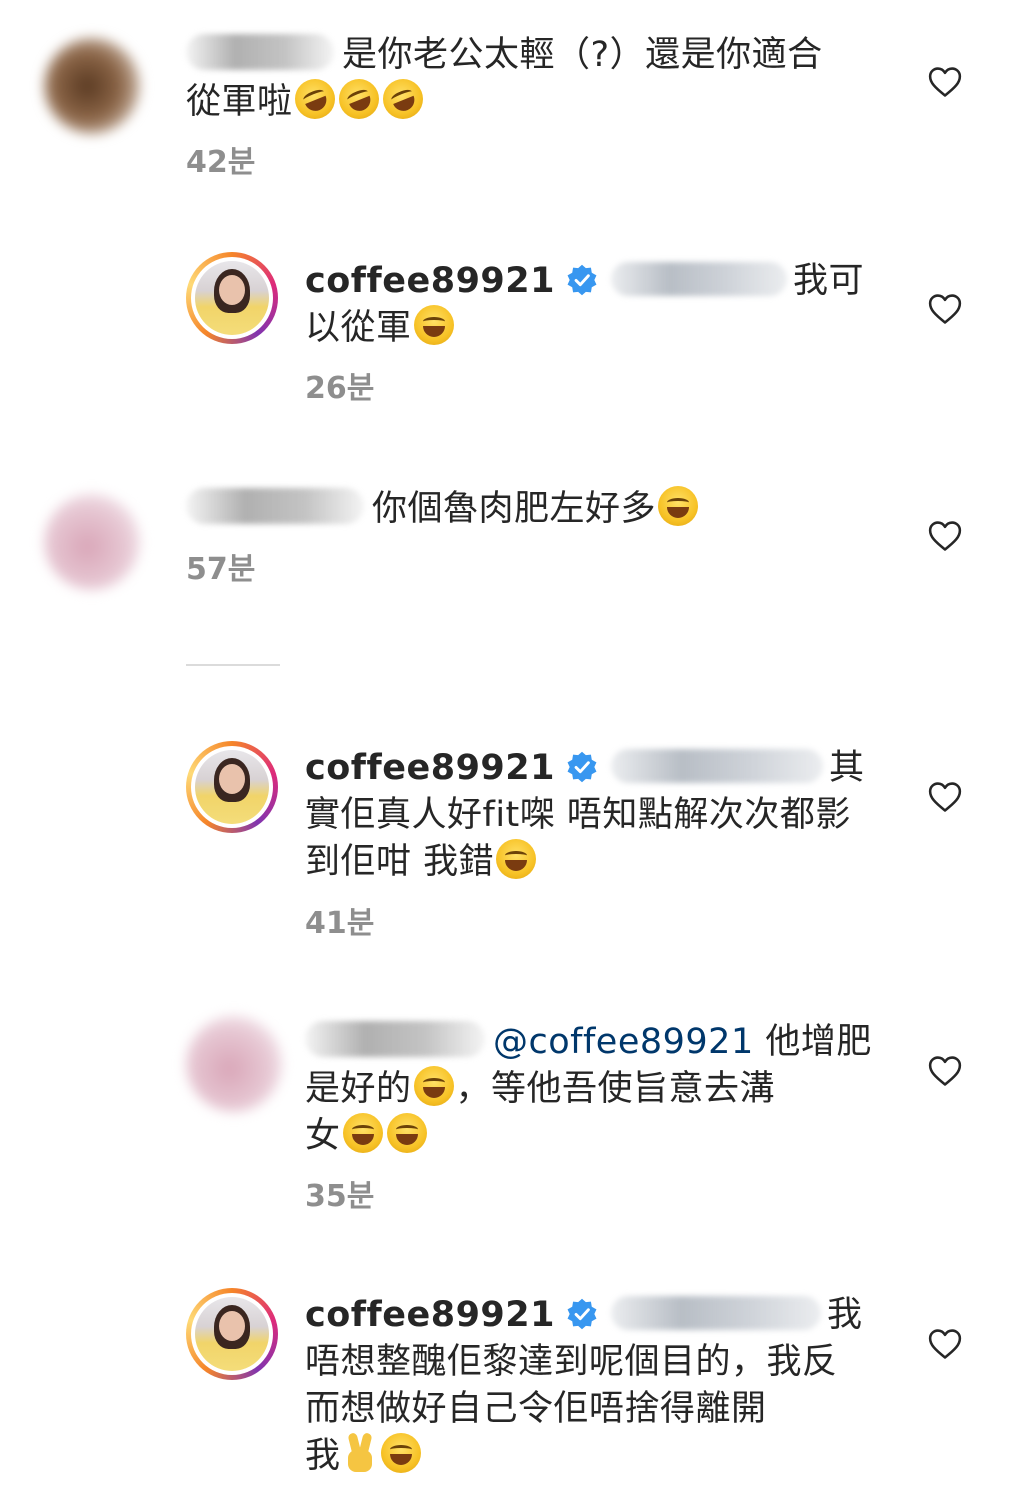 The height and width of the screenshot is (1489, 1024). I want to click on comment-timestamp: 41분, so click(340, 923).